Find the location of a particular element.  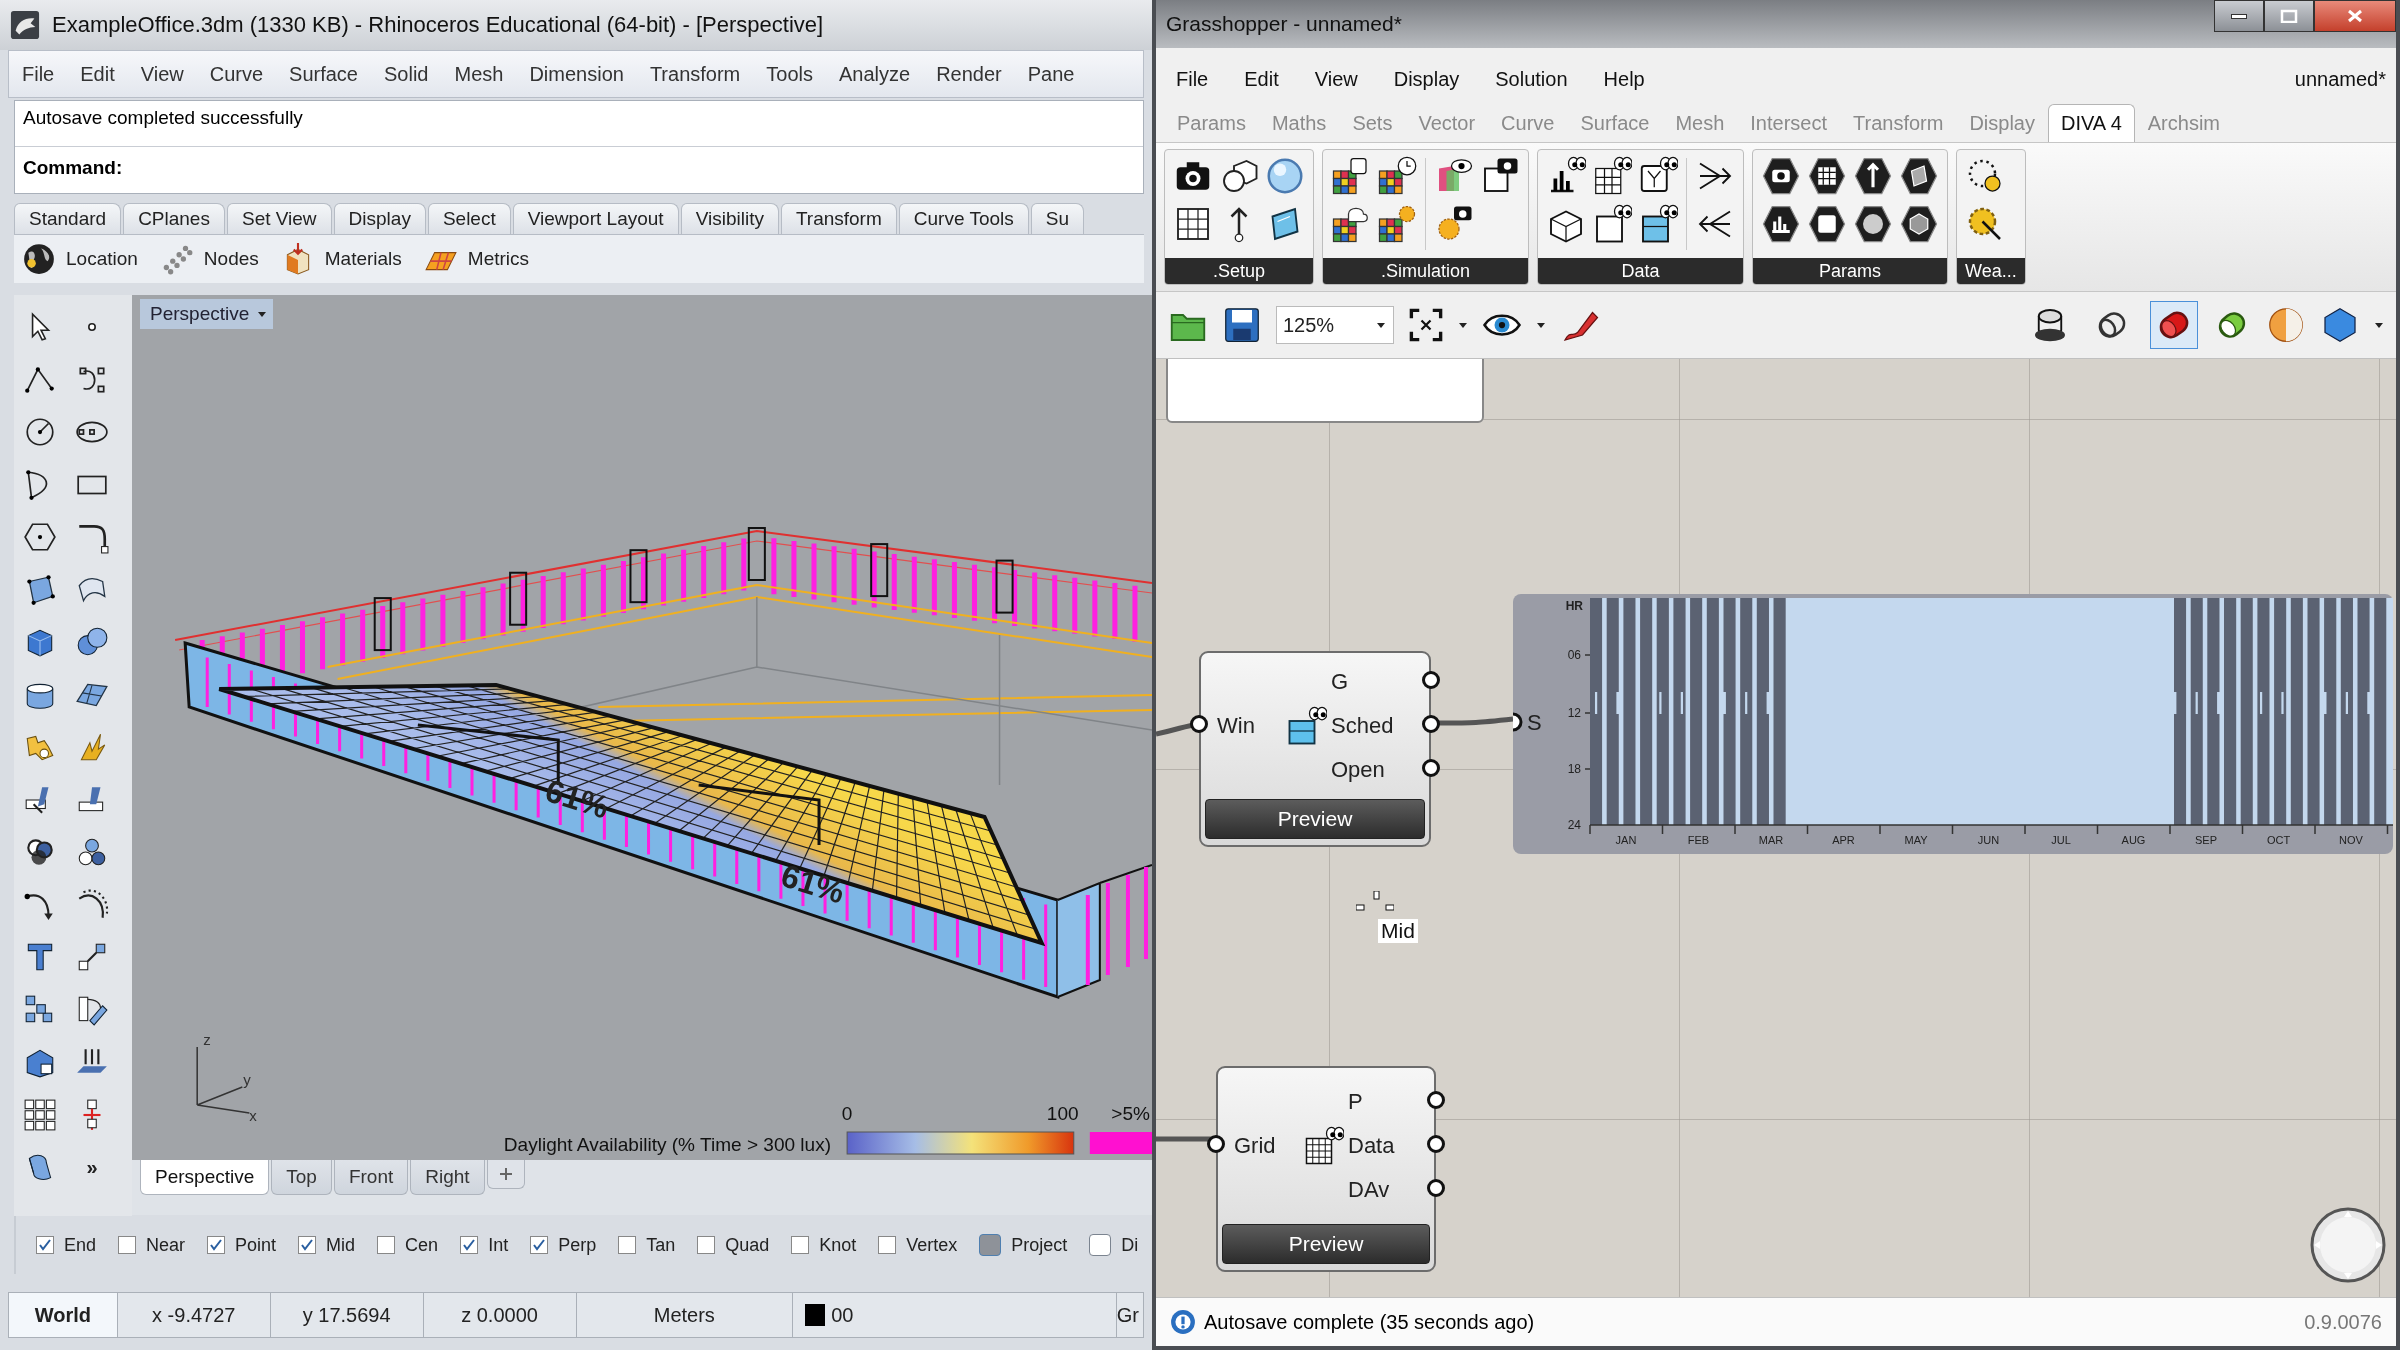

toolbar-tab: Curve Tools is located at coordinates (963, 218).